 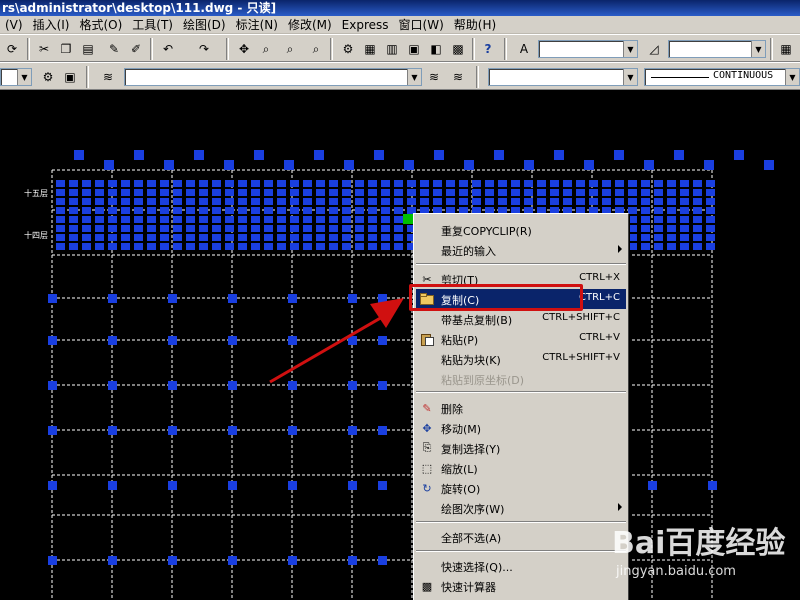 What do you see at coordinates (427, 468) in the screenshot?
I see `scale-icon: ⬚` at bounding box center [427, 468].